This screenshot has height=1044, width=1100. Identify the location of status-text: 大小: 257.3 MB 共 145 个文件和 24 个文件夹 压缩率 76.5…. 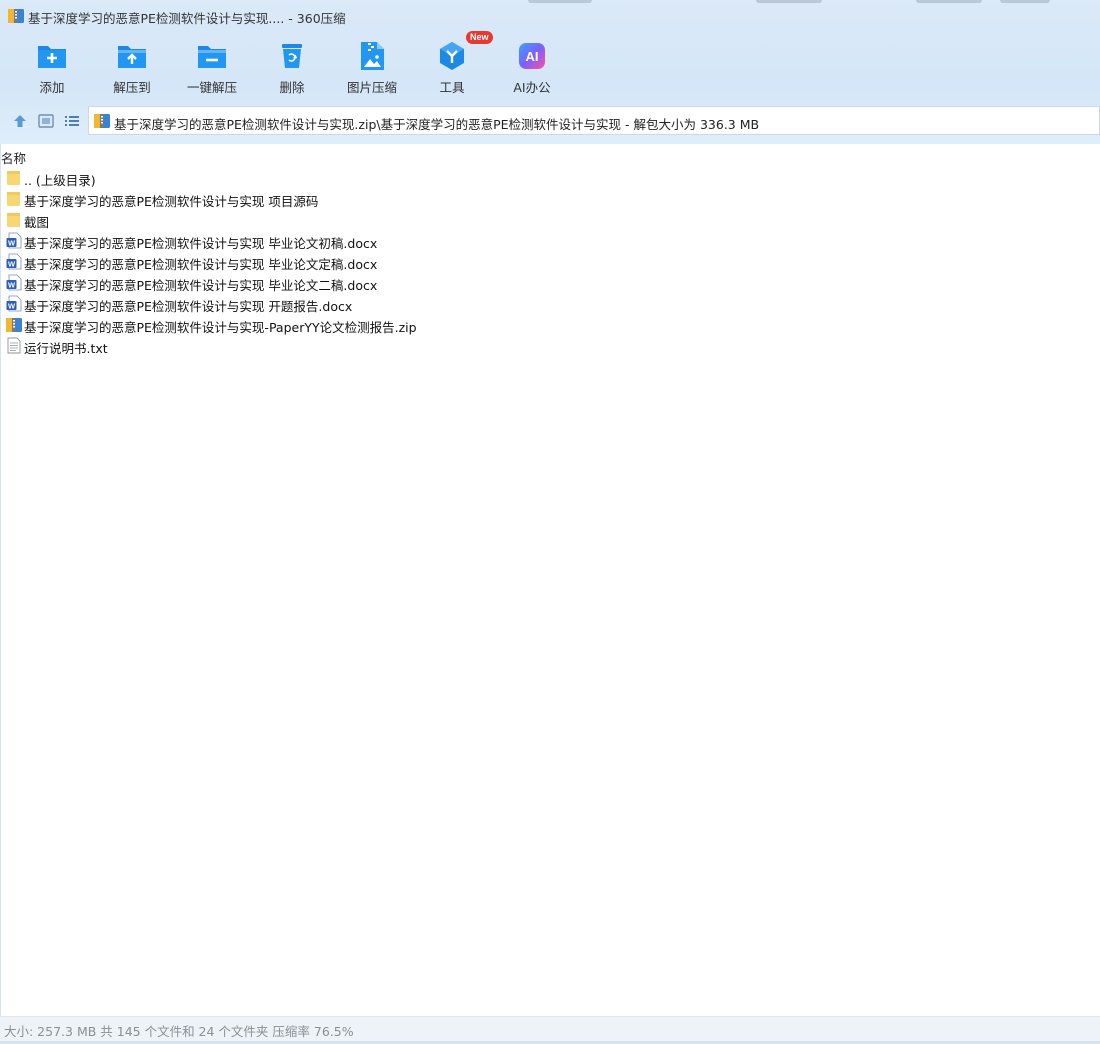
(179, 1031).